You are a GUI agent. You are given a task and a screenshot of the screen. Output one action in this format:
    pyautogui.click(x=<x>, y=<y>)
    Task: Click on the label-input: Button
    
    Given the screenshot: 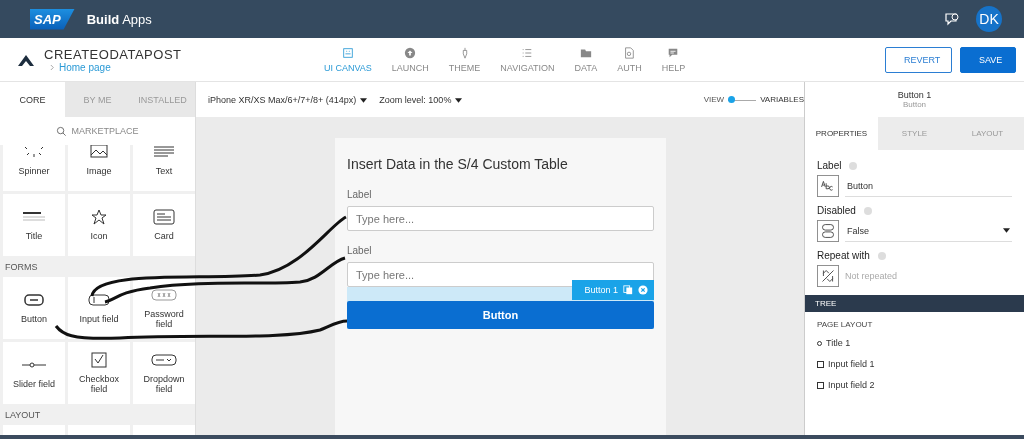 What is the action you would take?
    pyautogui.click(x=928, y=186)
    